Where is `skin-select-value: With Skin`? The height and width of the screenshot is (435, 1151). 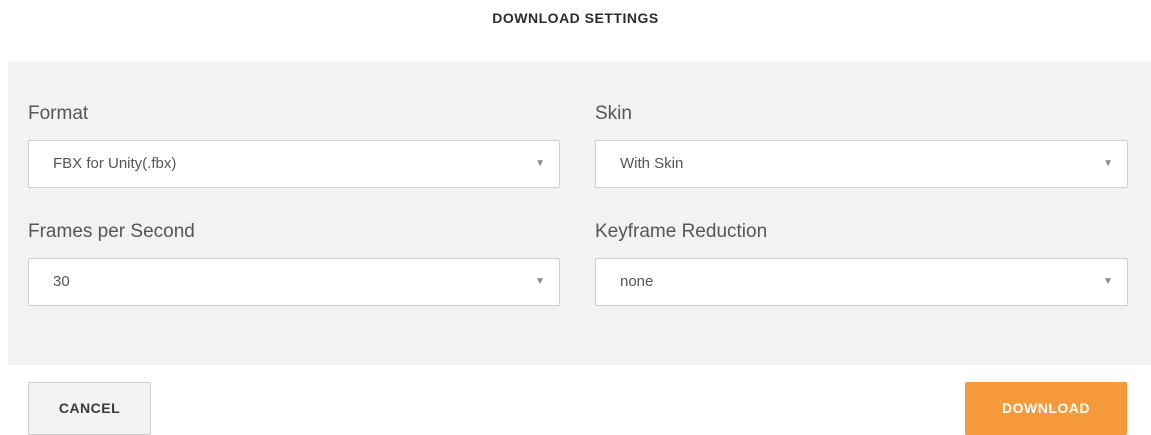
skin-select-value: With Skin is located at coordinates (652, 163).